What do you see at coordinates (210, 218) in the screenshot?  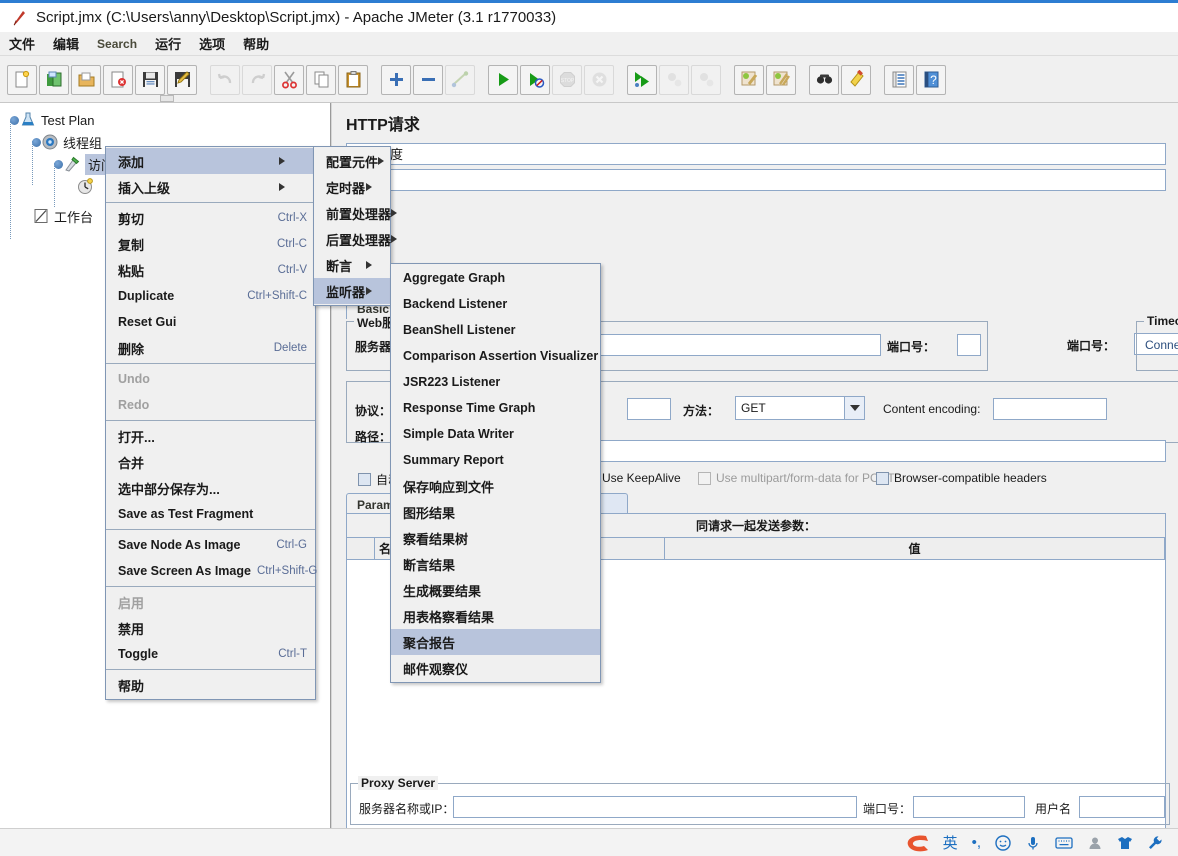 I see `ctx-cut: 剪切 Ctrl-X` at bounding box center [210, 218].